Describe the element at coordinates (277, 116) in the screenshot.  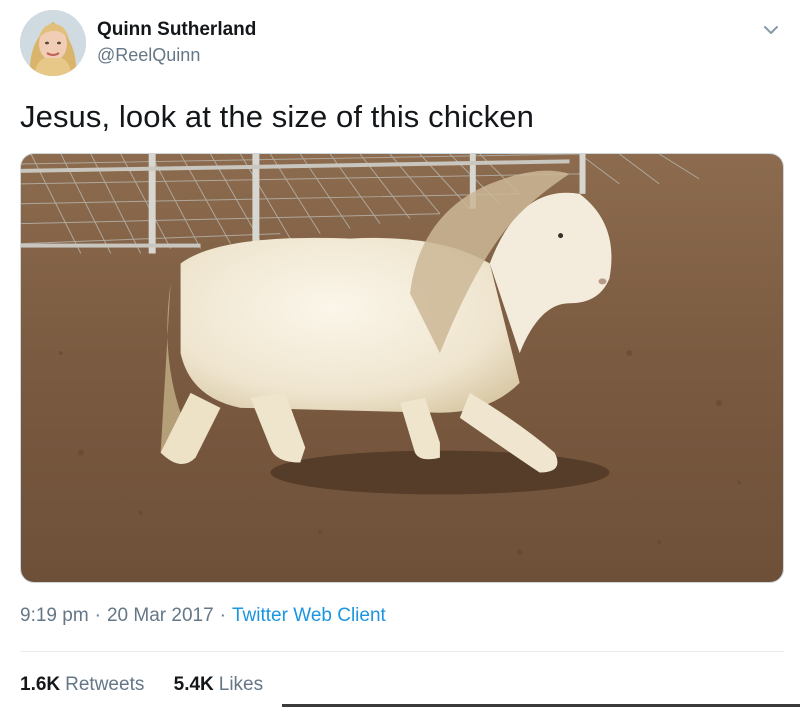
I see `tweet-text: Jesus, look at the size of this chicken` at that location.